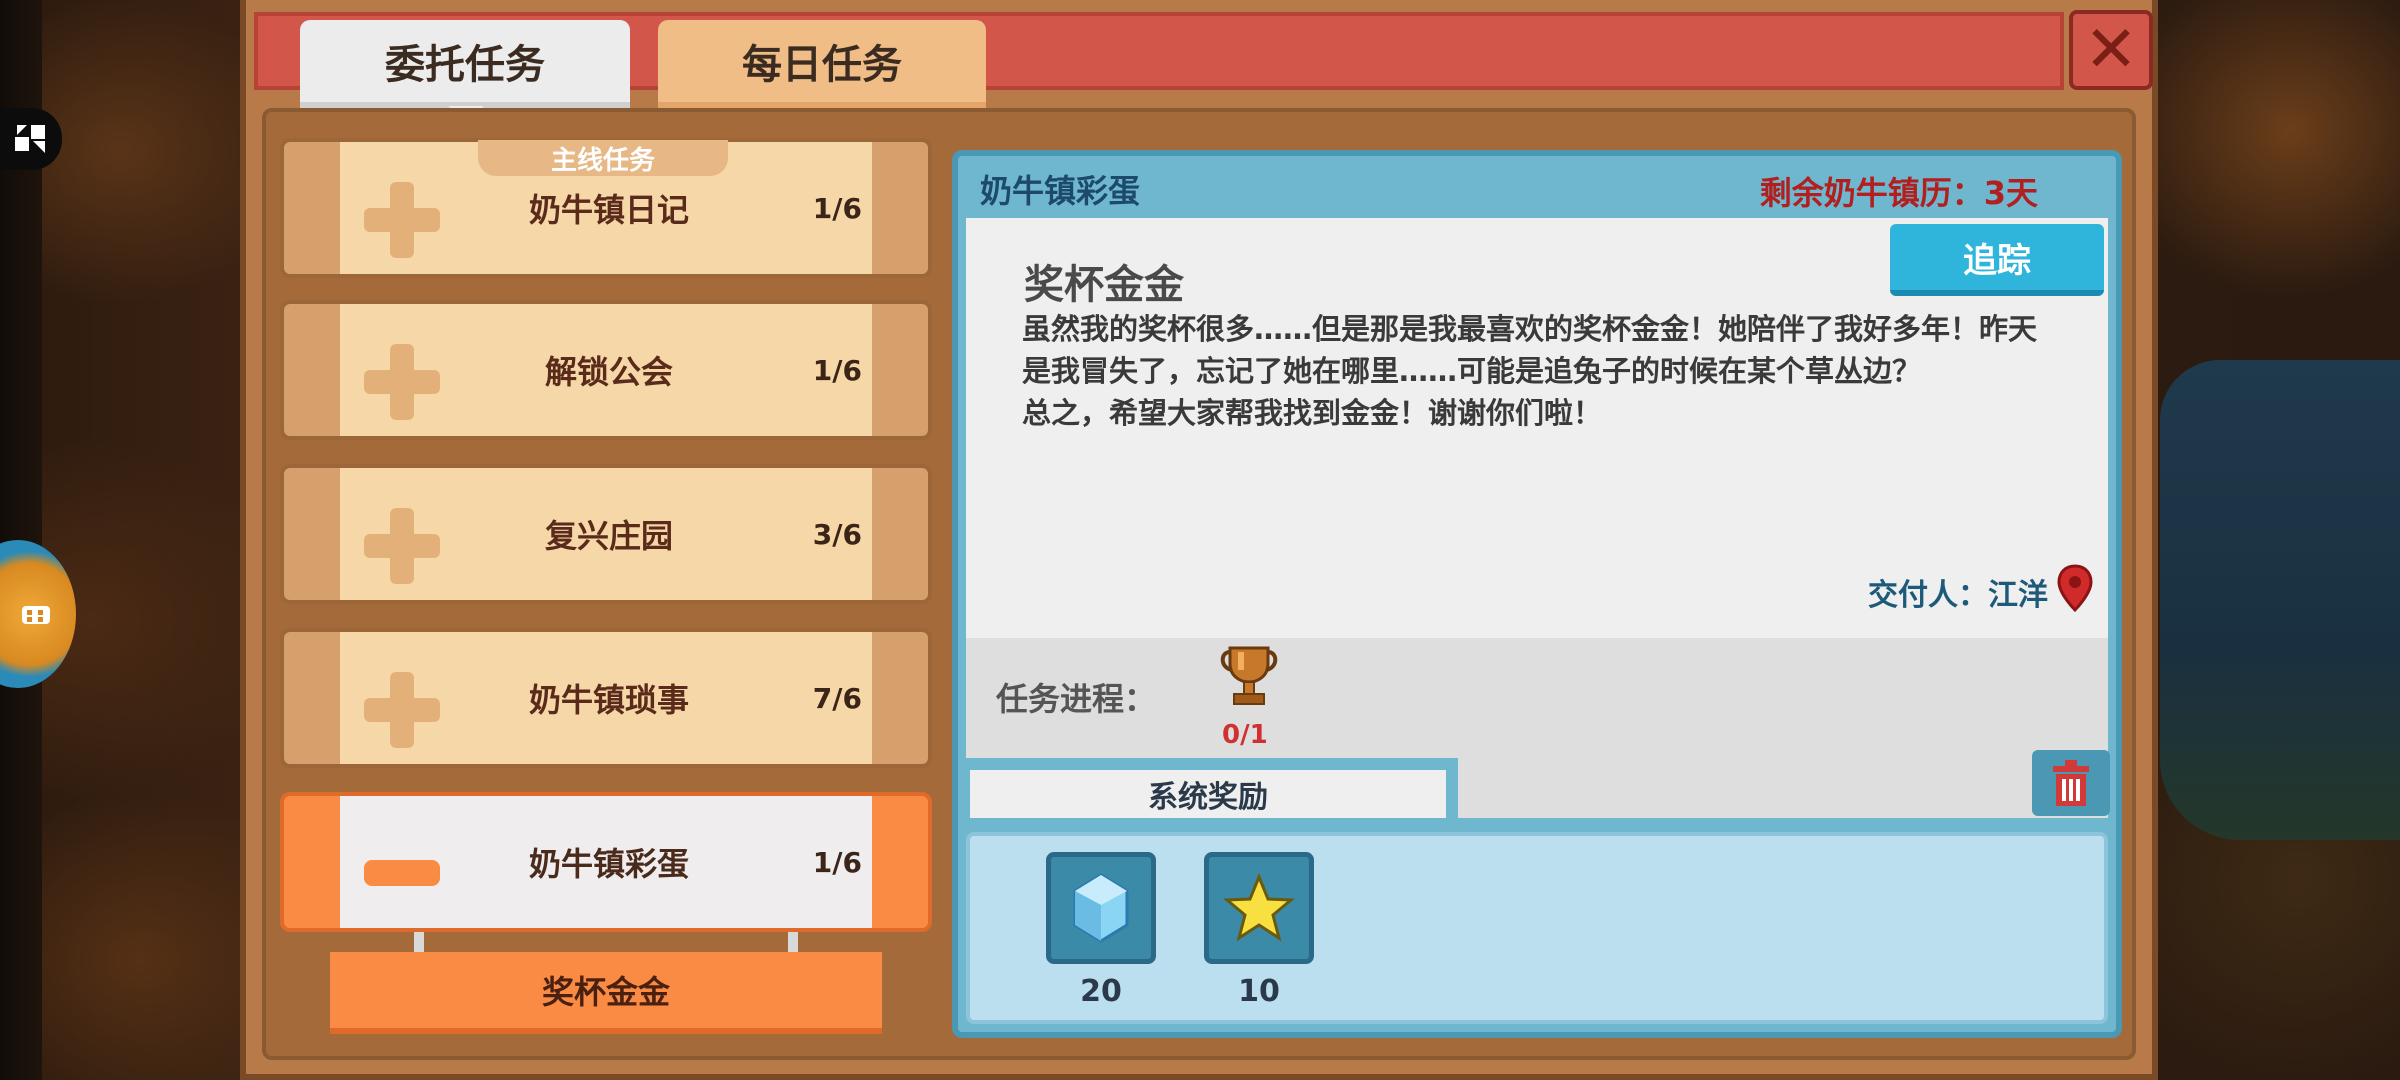  Describe the element at coordinates (402, 873) in the screenshot. I see `collapse-minus-icon` at that location.